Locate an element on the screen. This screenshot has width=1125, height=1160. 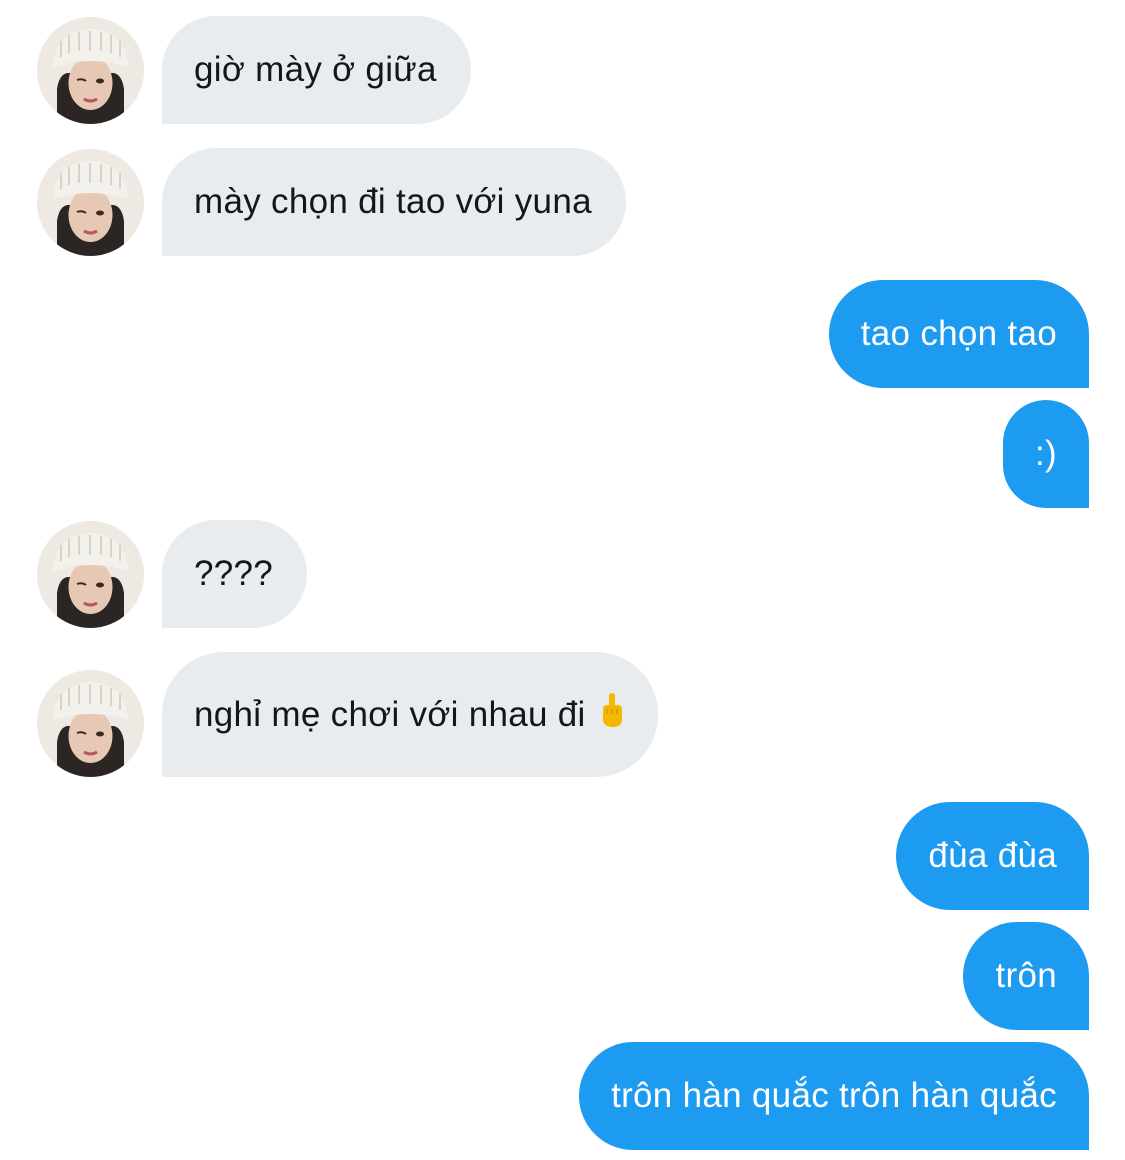
message-text: trôn is located at coordinates (1026, 975).